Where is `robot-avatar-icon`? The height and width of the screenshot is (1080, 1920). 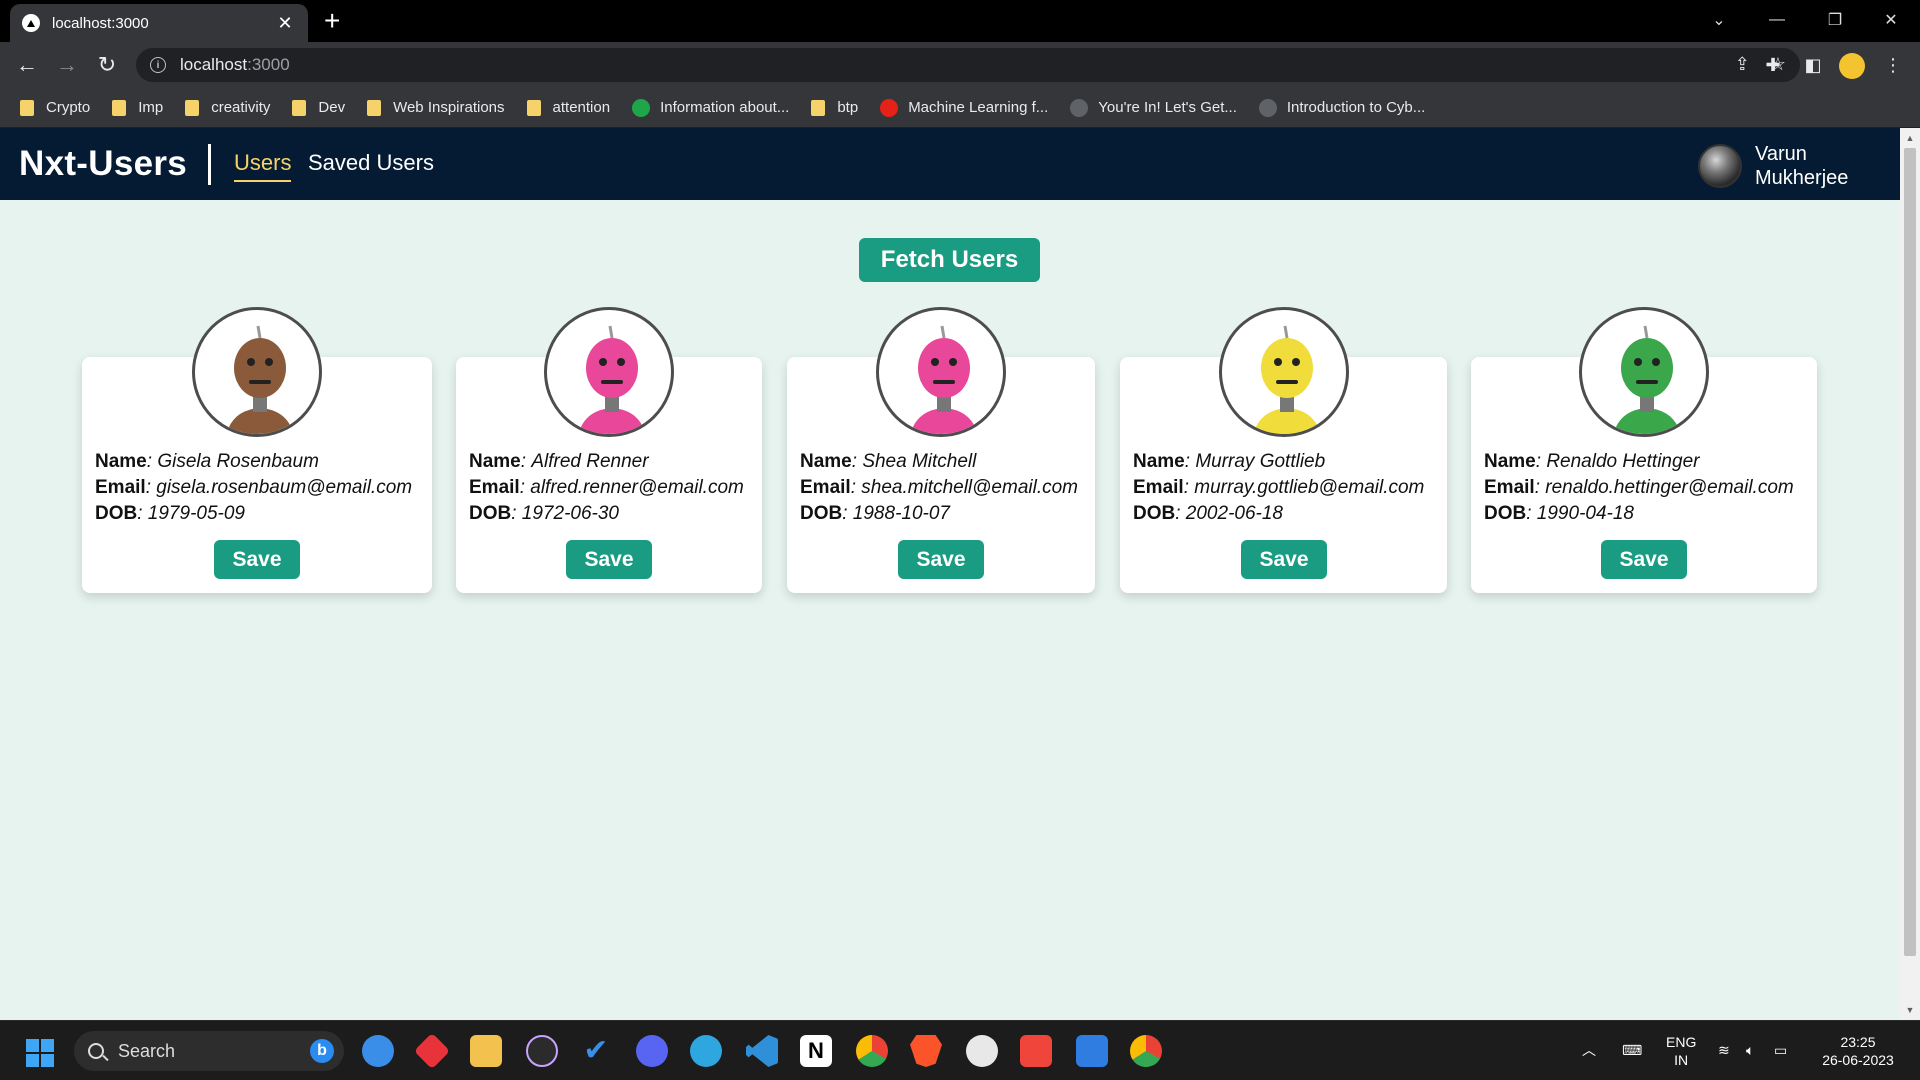 robot-avatar-icon is located at coordinates (1647, 379).